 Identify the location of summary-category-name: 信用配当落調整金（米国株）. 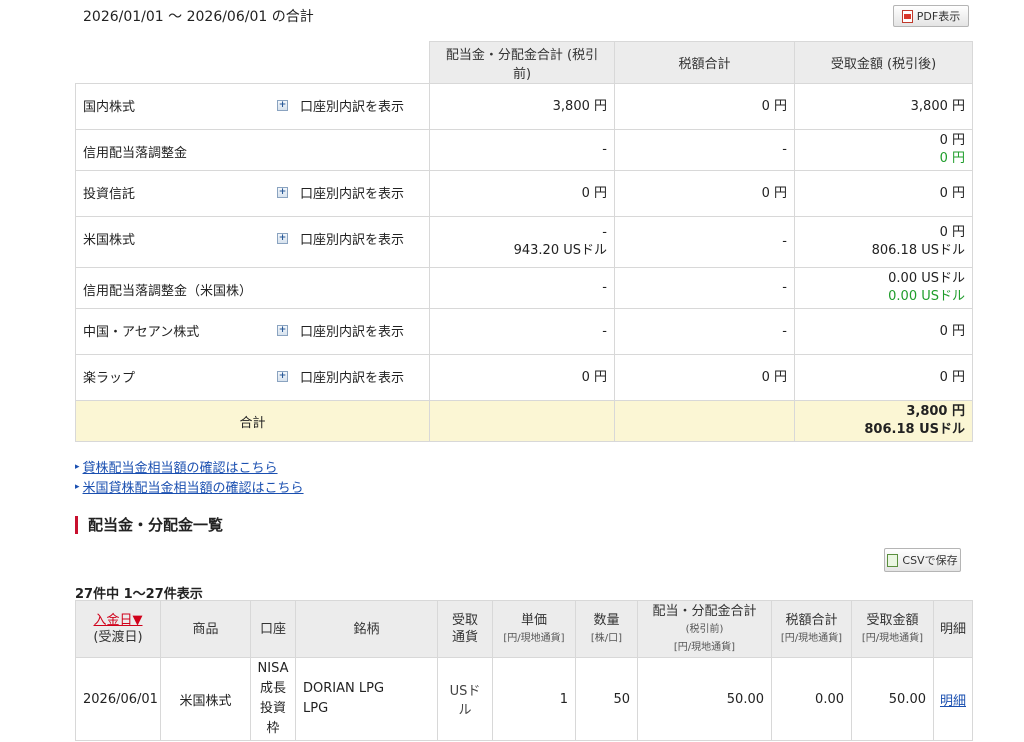
(168, 291).